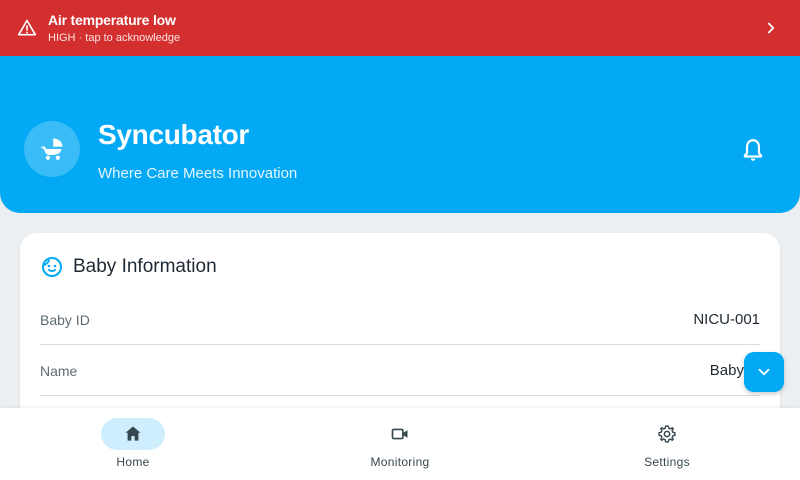  I want to click on home-icon, so click(133, 433).